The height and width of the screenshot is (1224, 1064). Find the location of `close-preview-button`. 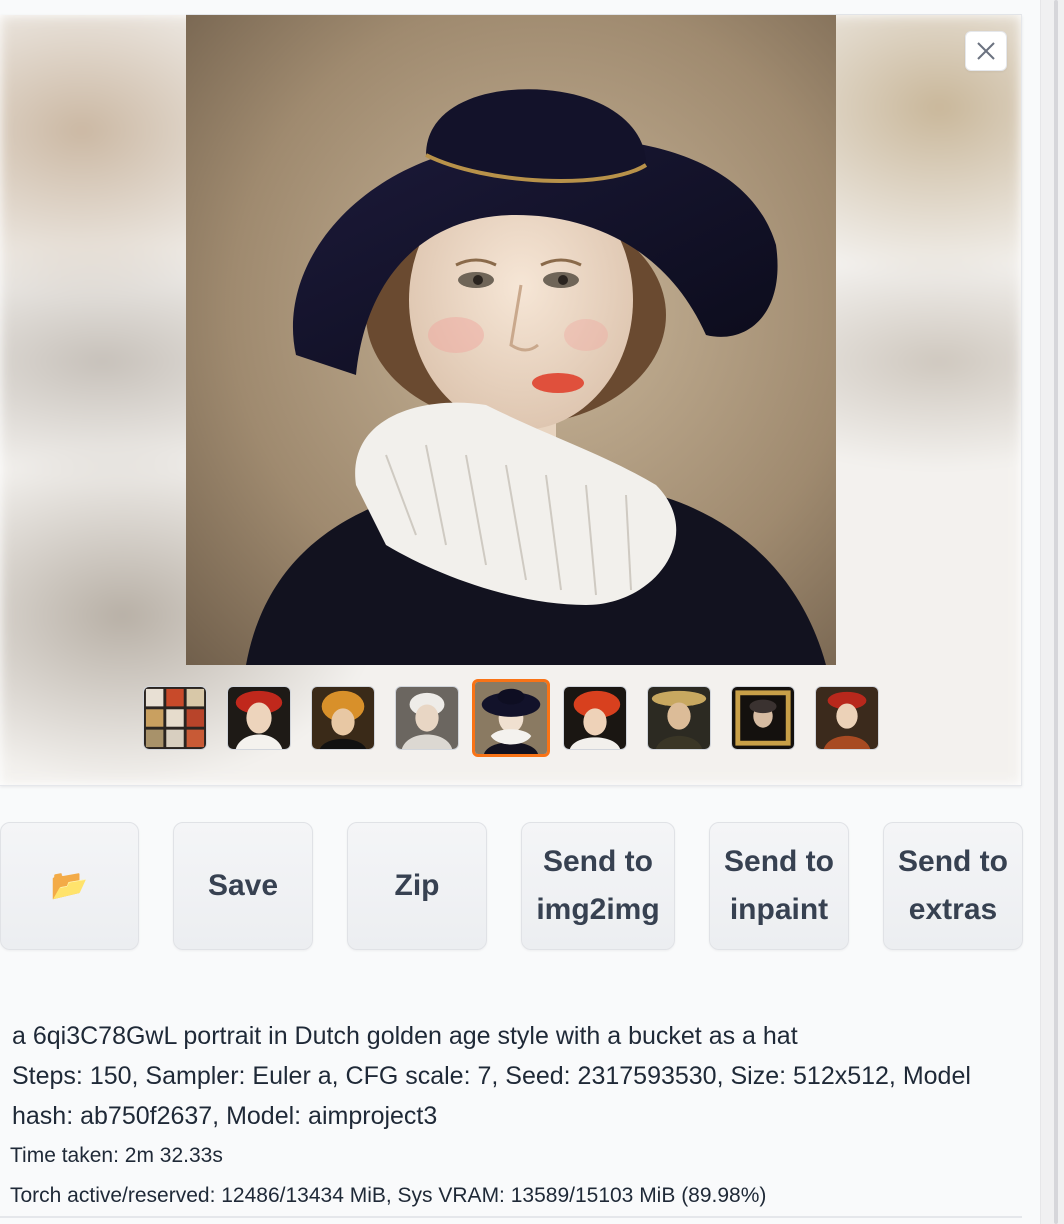

close-preview-button is located at coordinates (986, 51).